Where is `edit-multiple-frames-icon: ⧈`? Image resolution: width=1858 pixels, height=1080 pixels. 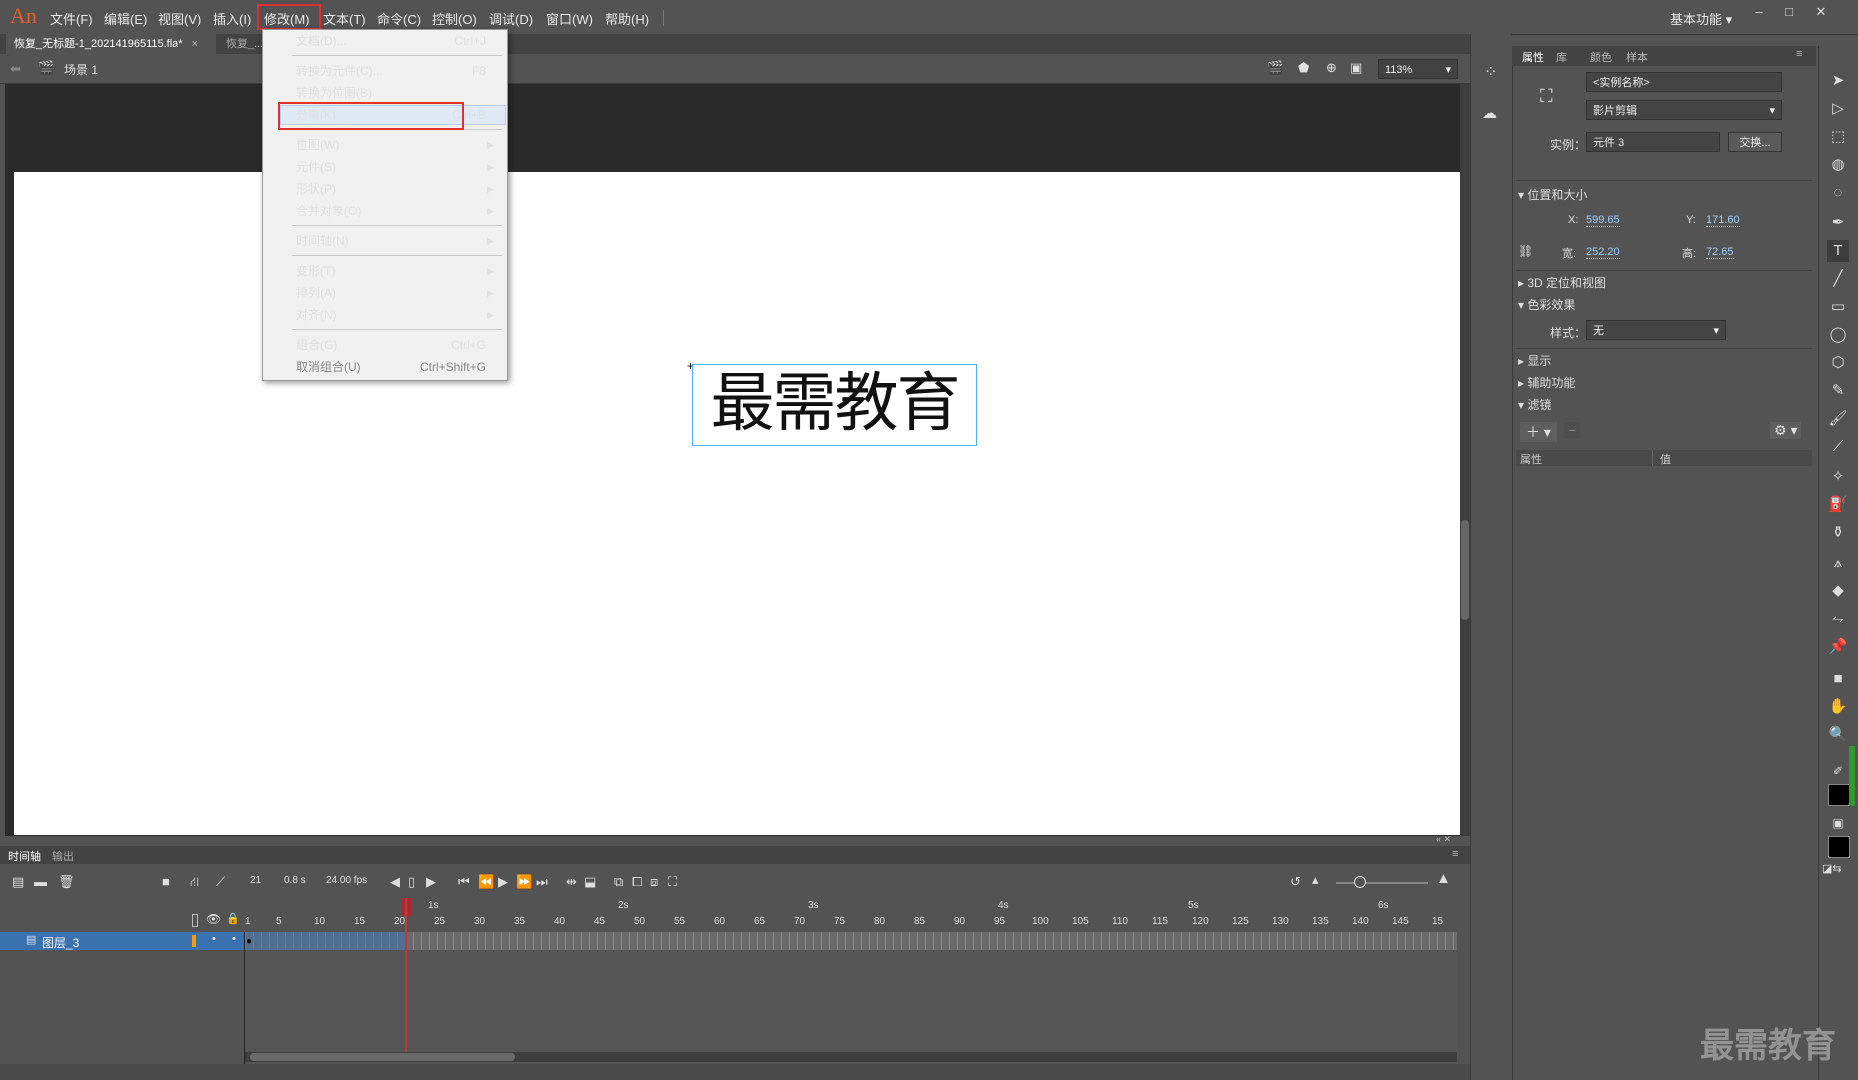 edit-multiple-frames-icon: ⧈ is located at coordinates (654, 882).